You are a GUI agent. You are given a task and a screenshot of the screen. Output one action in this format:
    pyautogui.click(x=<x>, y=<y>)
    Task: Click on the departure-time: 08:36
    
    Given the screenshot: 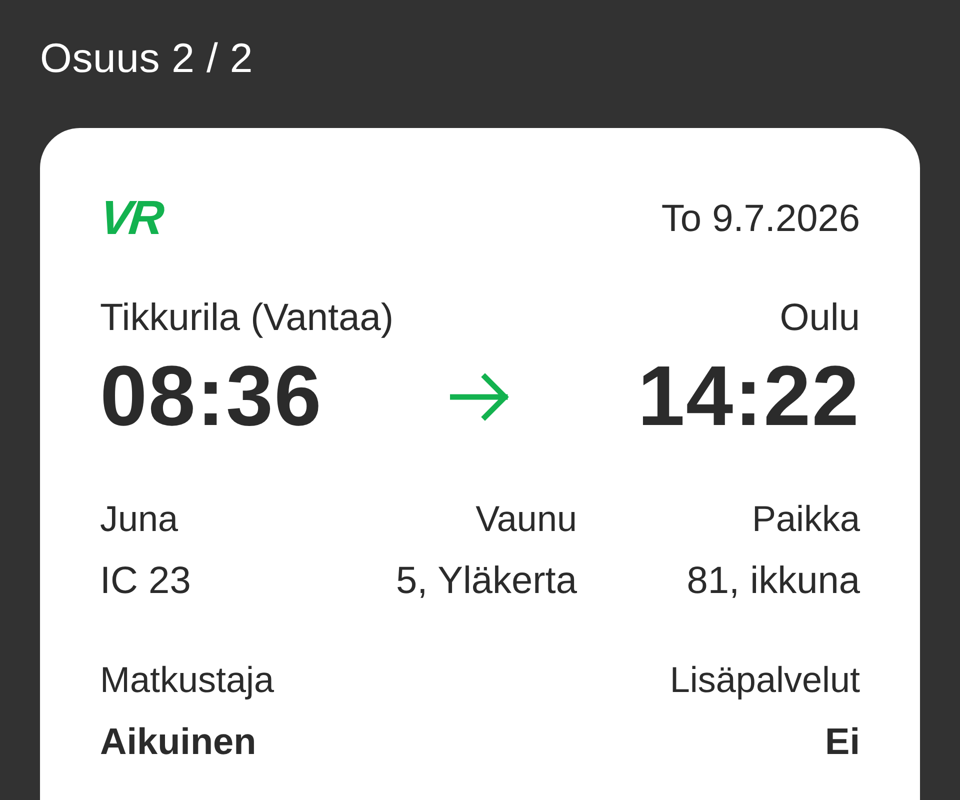 What is the action you would take?
    pyautogui.click(x=211, y=397)
    